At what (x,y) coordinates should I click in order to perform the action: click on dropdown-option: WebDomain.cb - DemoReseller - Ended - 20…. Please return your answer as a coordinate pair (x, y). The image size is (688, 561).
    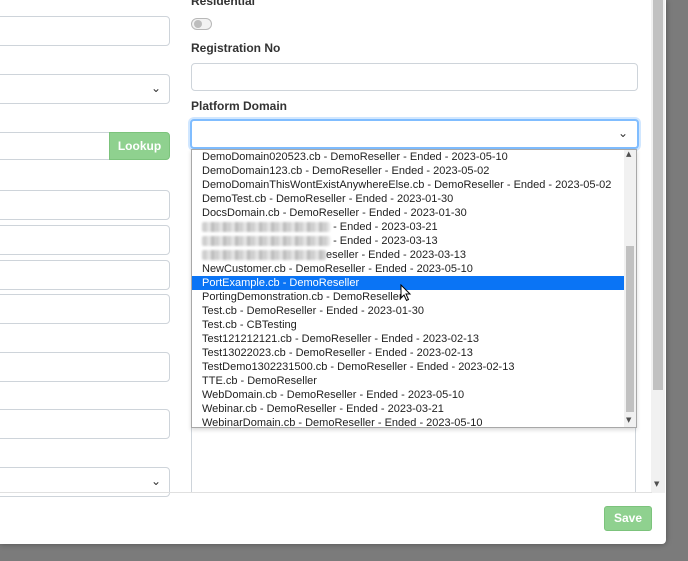
    Looking at the image, I should click on (408, 395).